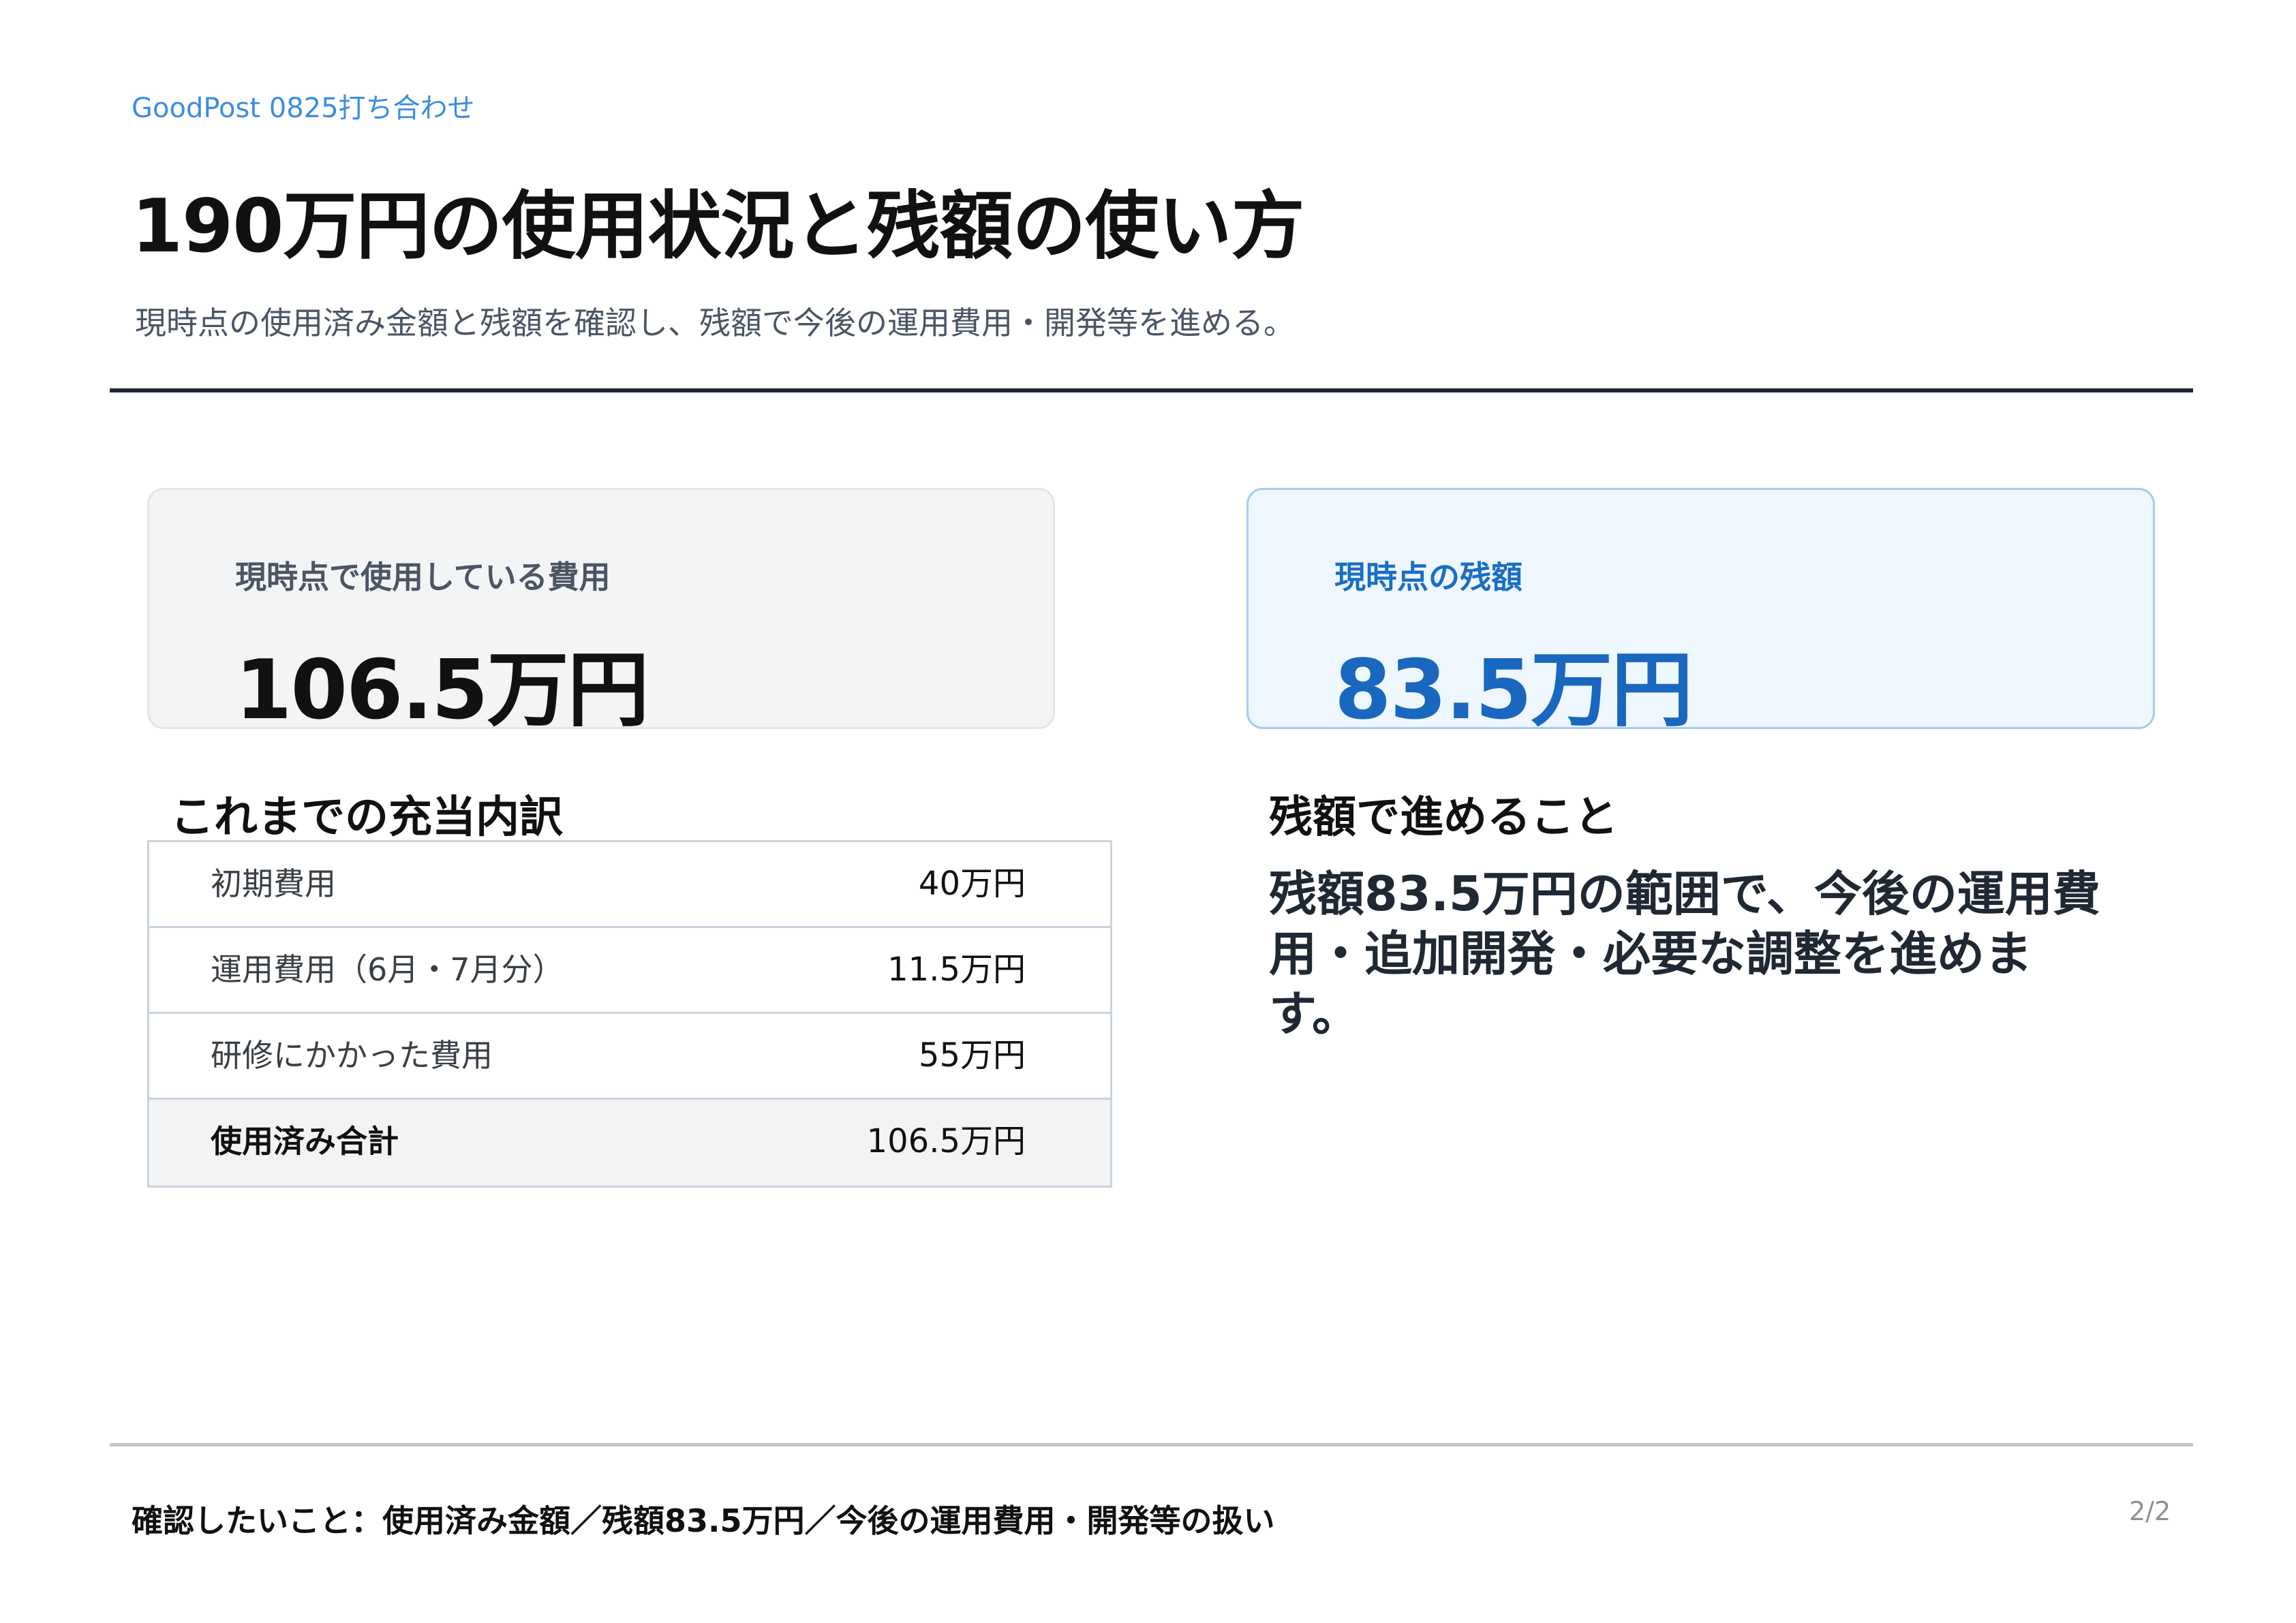 The height and width of the screenshot is (1623, 2296). I want to click on table-row: 研修にかかった費用 55万円, so click(629, 1057).